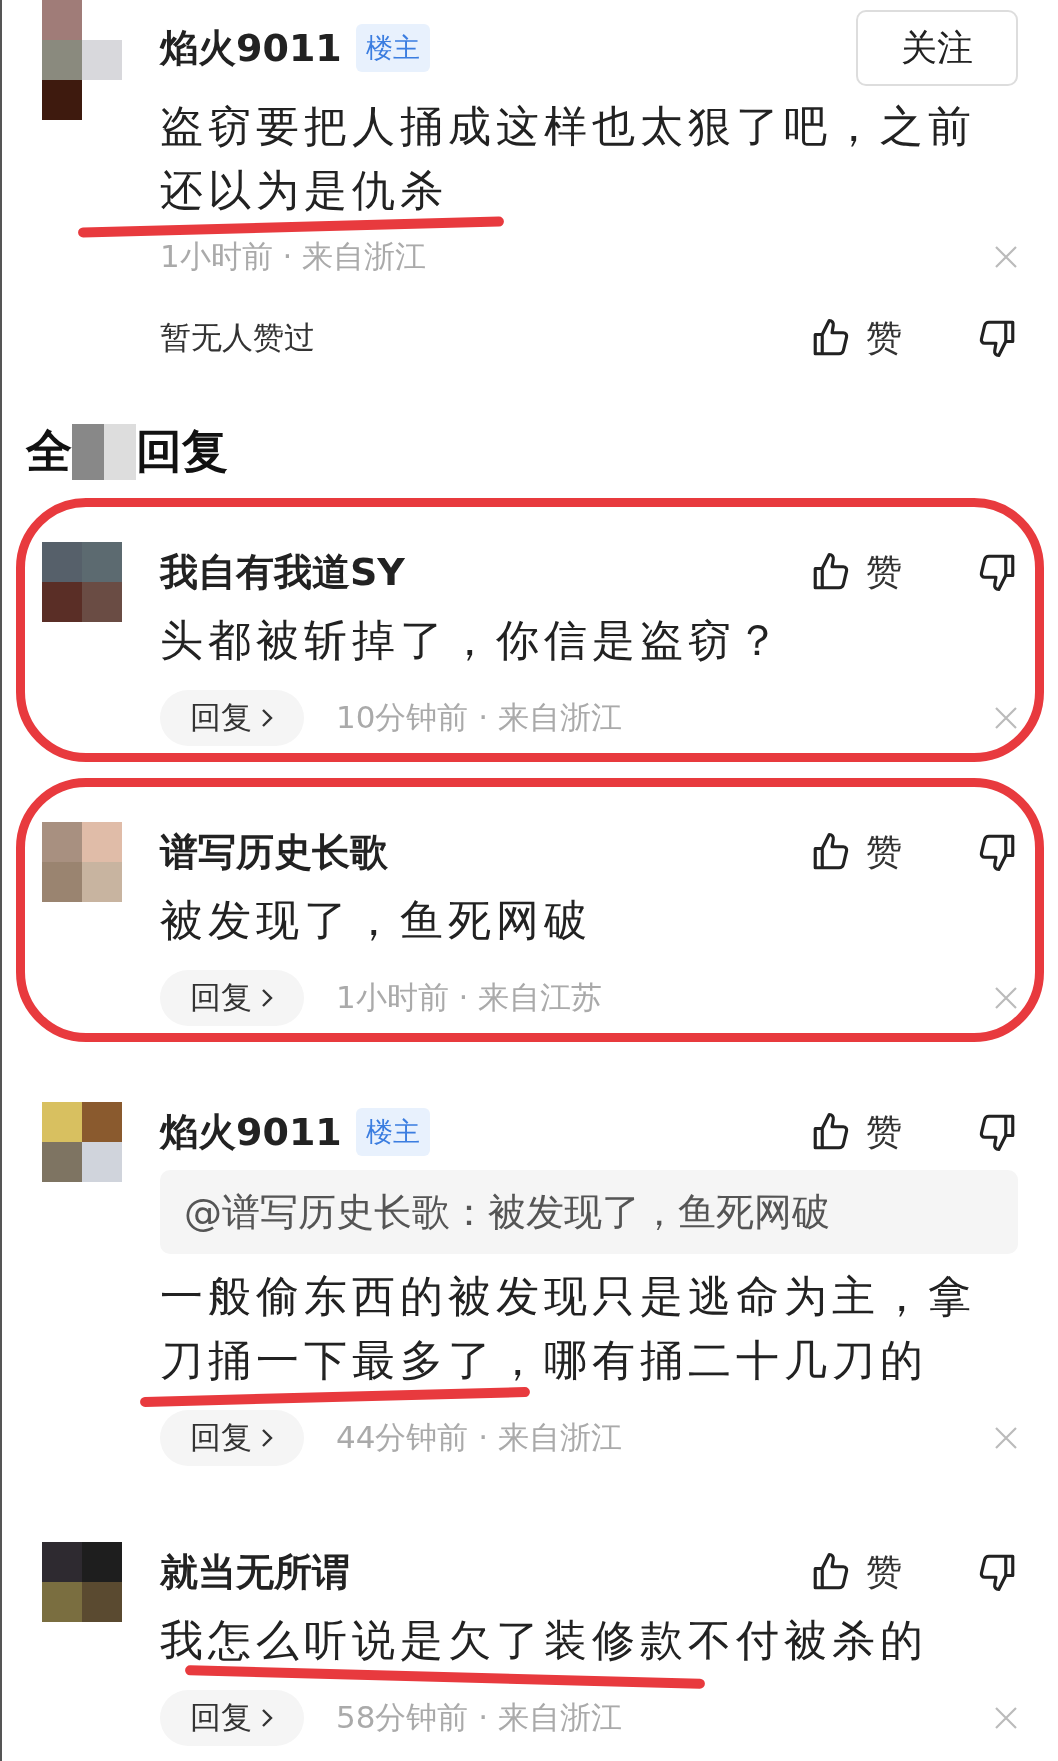 The image size is (1058, 1761). What do you see at coordinates (479, 1717) in the screenshot?
I see `comment-meta: 58分钟前 · 来自浙江` at bounding box center [479, 1717].